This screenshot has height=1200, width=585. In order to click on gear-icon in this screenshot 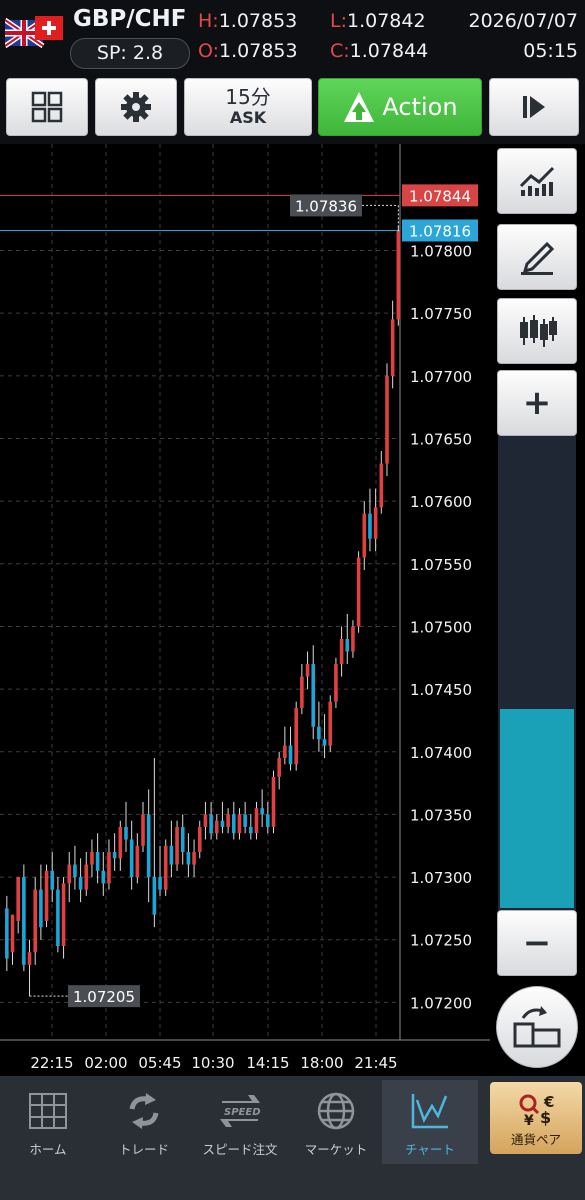, I will do `click(136, 107)`.